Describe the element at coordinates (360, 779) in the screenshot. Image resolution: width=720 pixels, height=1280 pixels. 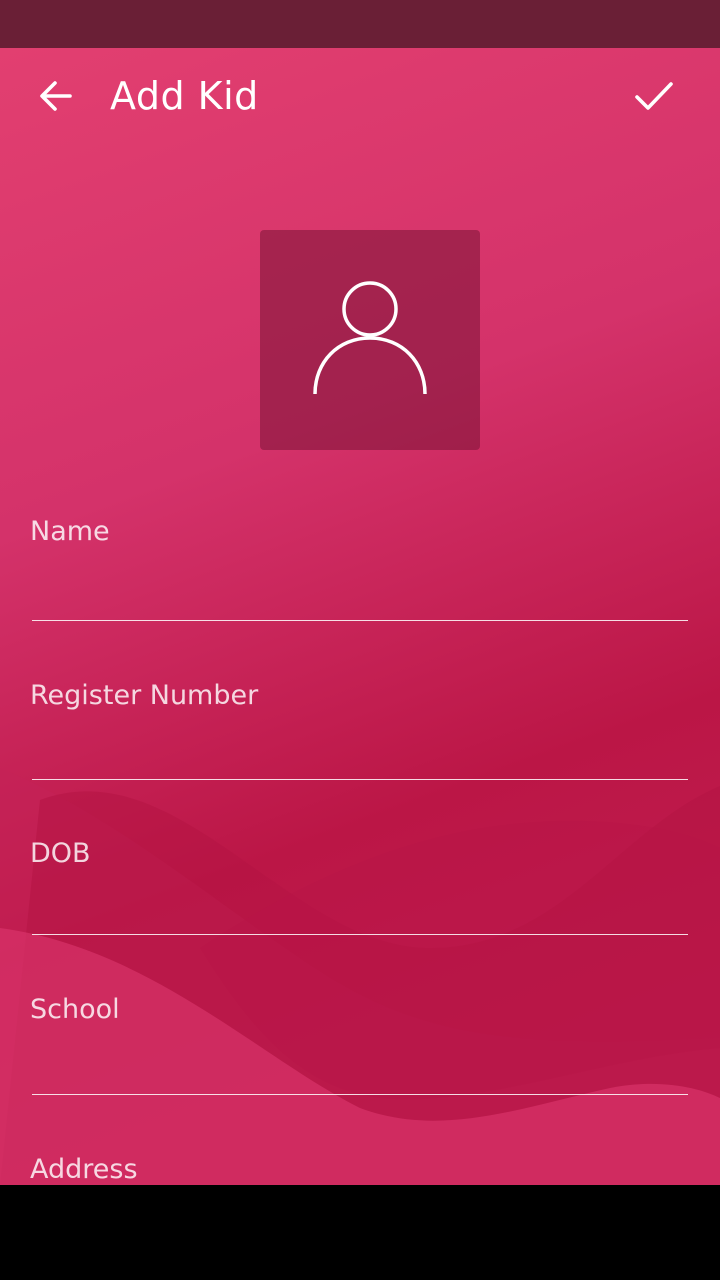
I see `register-number-underline` at that location.